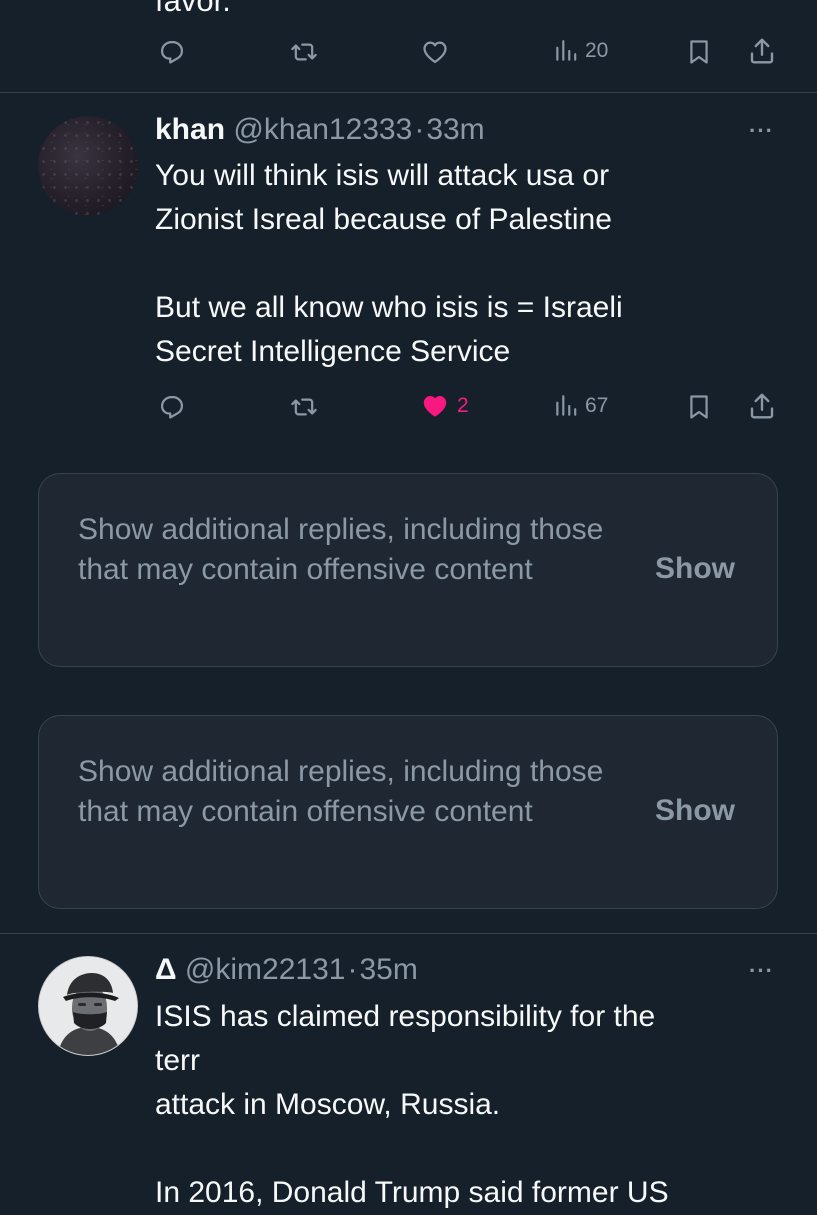  Describe the element at coordinates (265, 969) in the screenshot. I see `handle: @kim22131` at that location.